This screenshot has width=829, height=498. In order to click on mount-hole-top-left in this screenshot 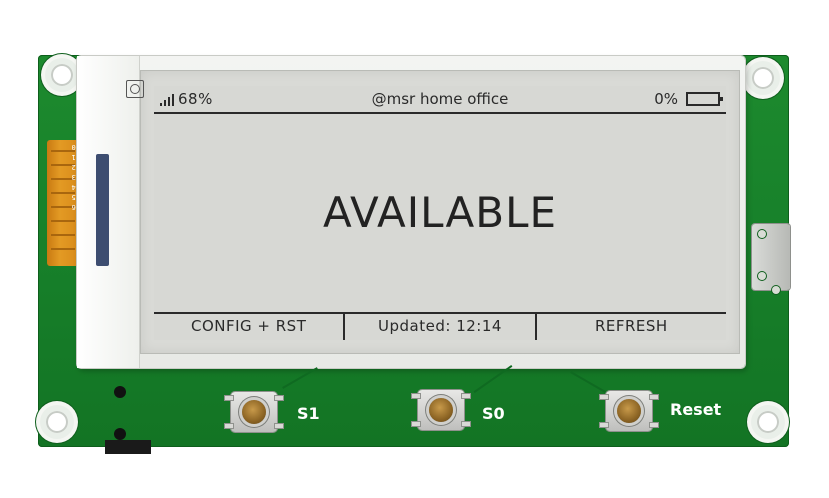, I will do `click(62, 75)`.